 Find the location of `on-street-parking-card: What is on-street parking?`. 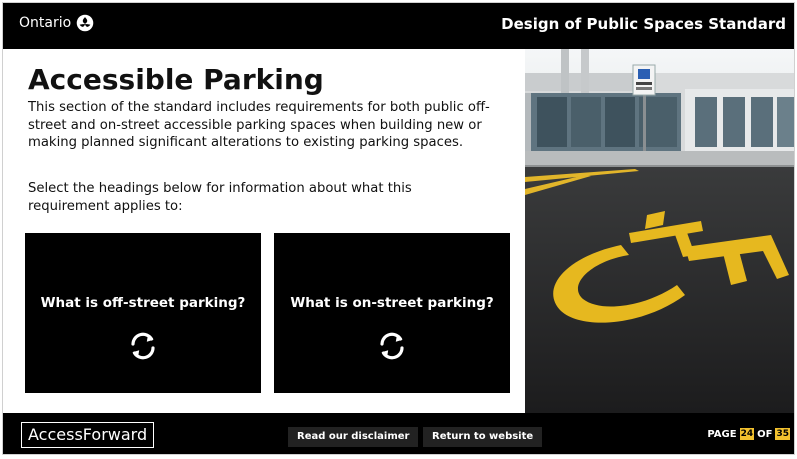

on-street-parking-card: What is on-street parking? is located at coordinates (392, 313).